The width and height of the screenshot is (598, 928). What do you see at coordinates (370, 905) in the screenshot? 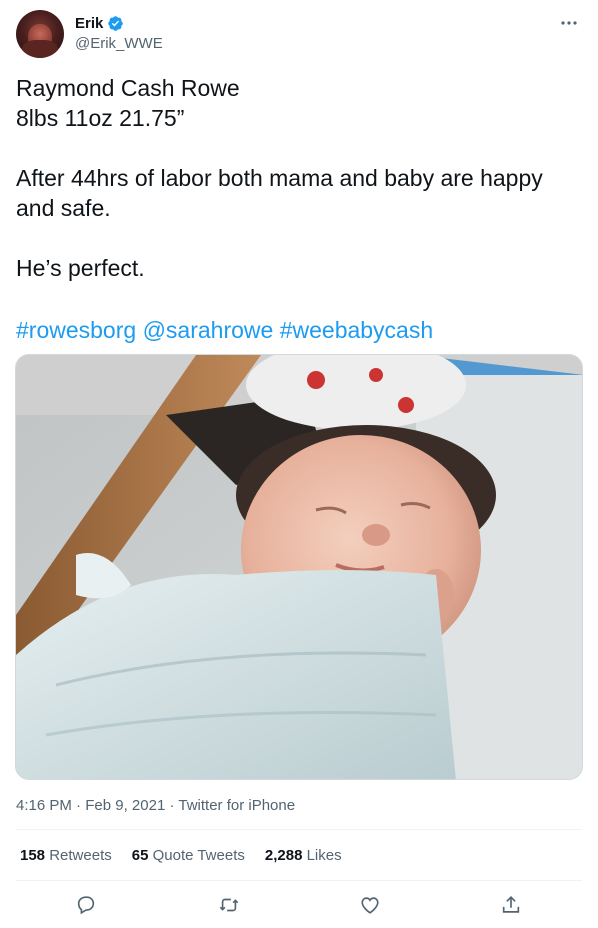
I see `like-icon` at bounding box center [370, 905].